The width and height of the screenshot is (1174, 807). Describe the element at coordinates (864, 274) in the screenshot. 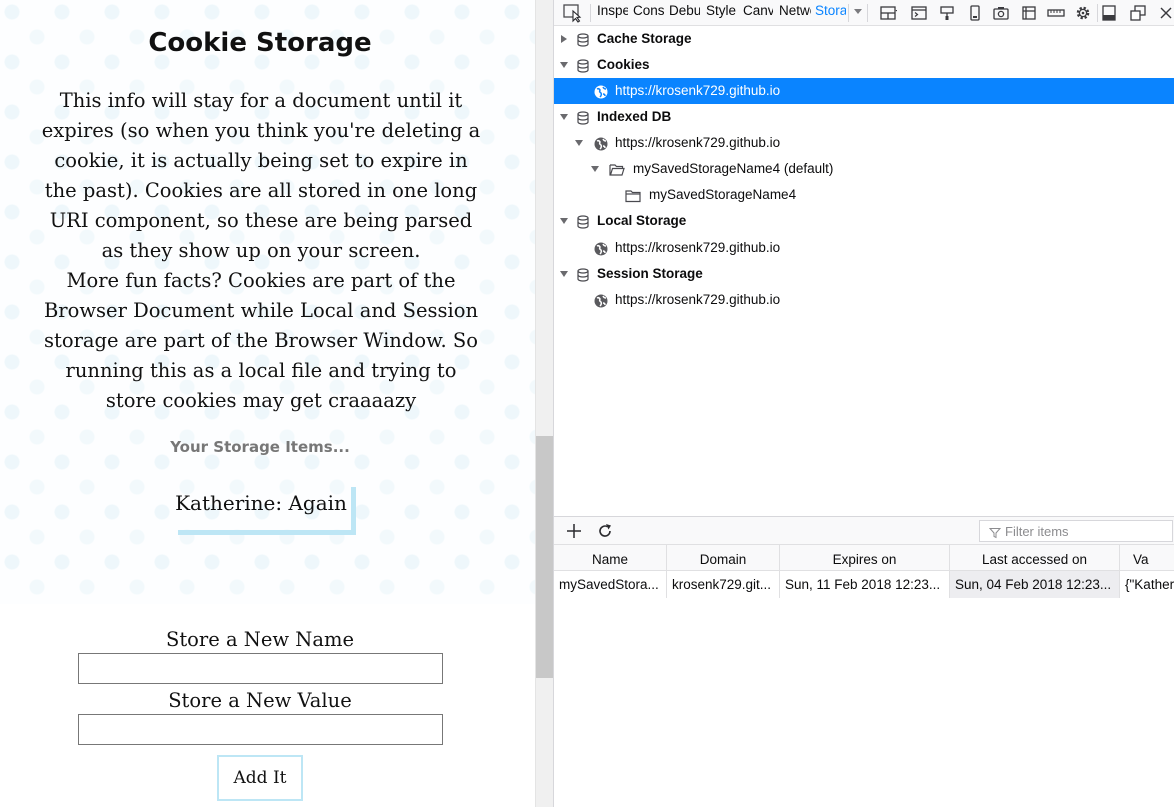

I see `tree-item-session-storage: Session Storage` at that location.